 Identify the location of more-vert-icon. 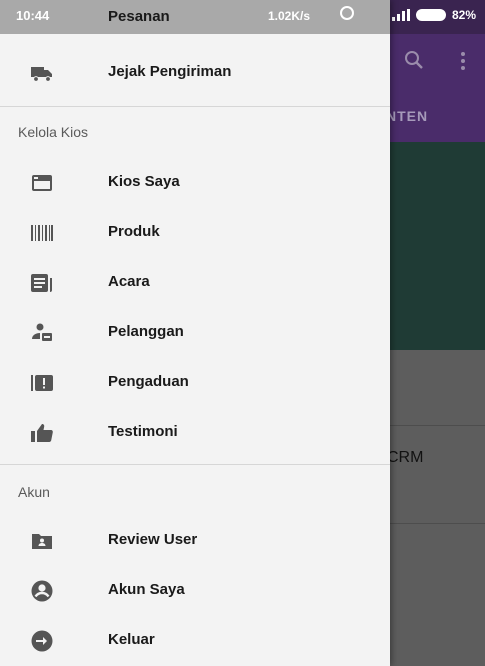
(463, 61).